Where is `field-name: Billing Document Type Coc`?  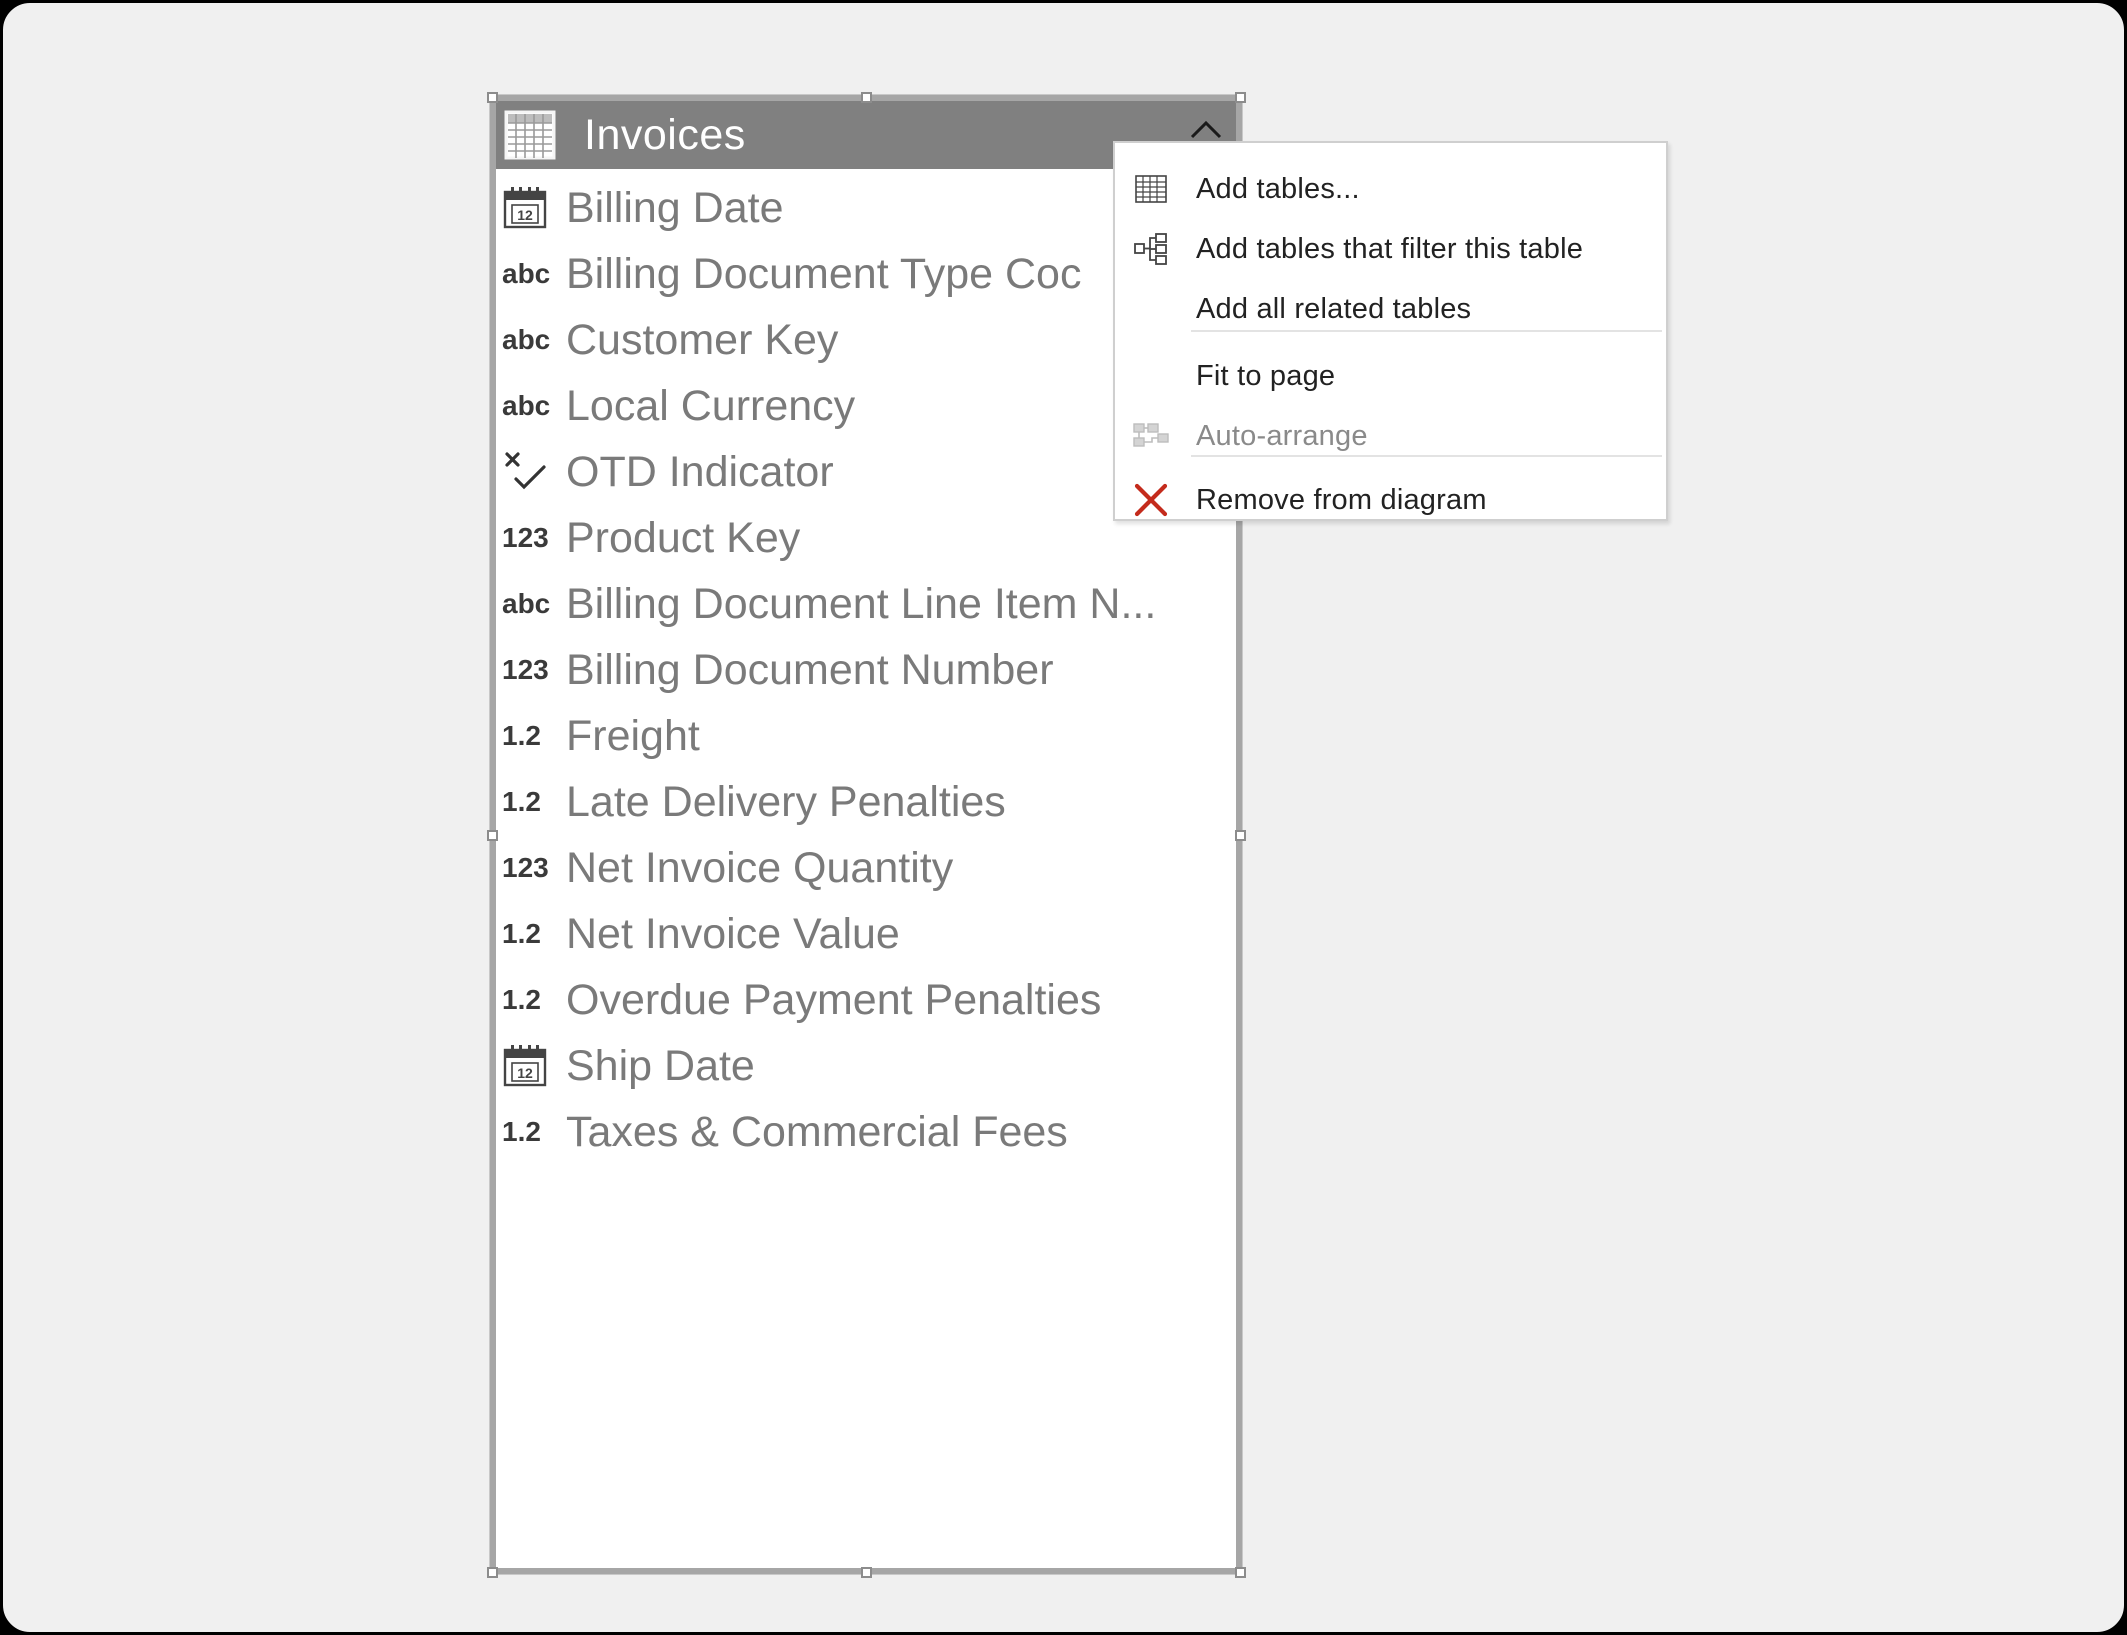 field-name: Billing Document Type Coc is located at coordinates (824, 273).